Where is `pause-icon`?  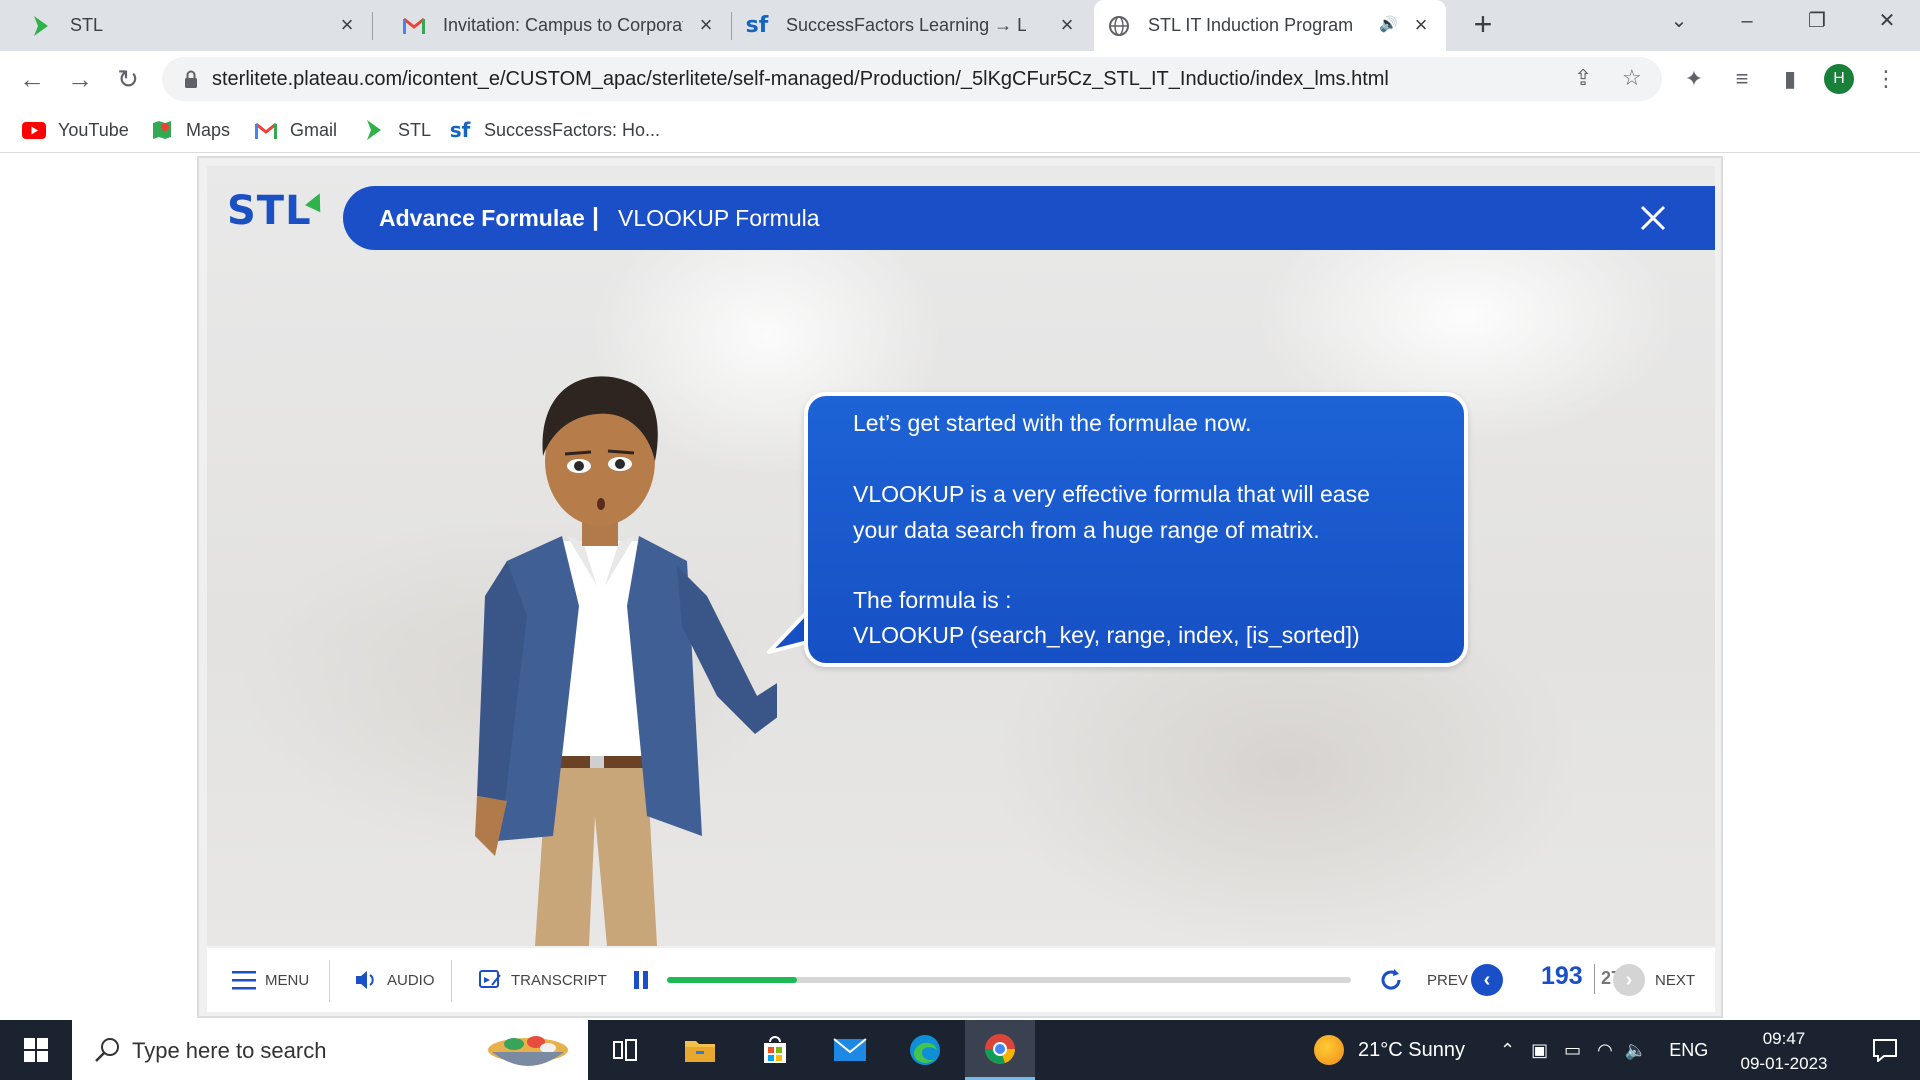
pause-icon is located at coordinates (641, 980).